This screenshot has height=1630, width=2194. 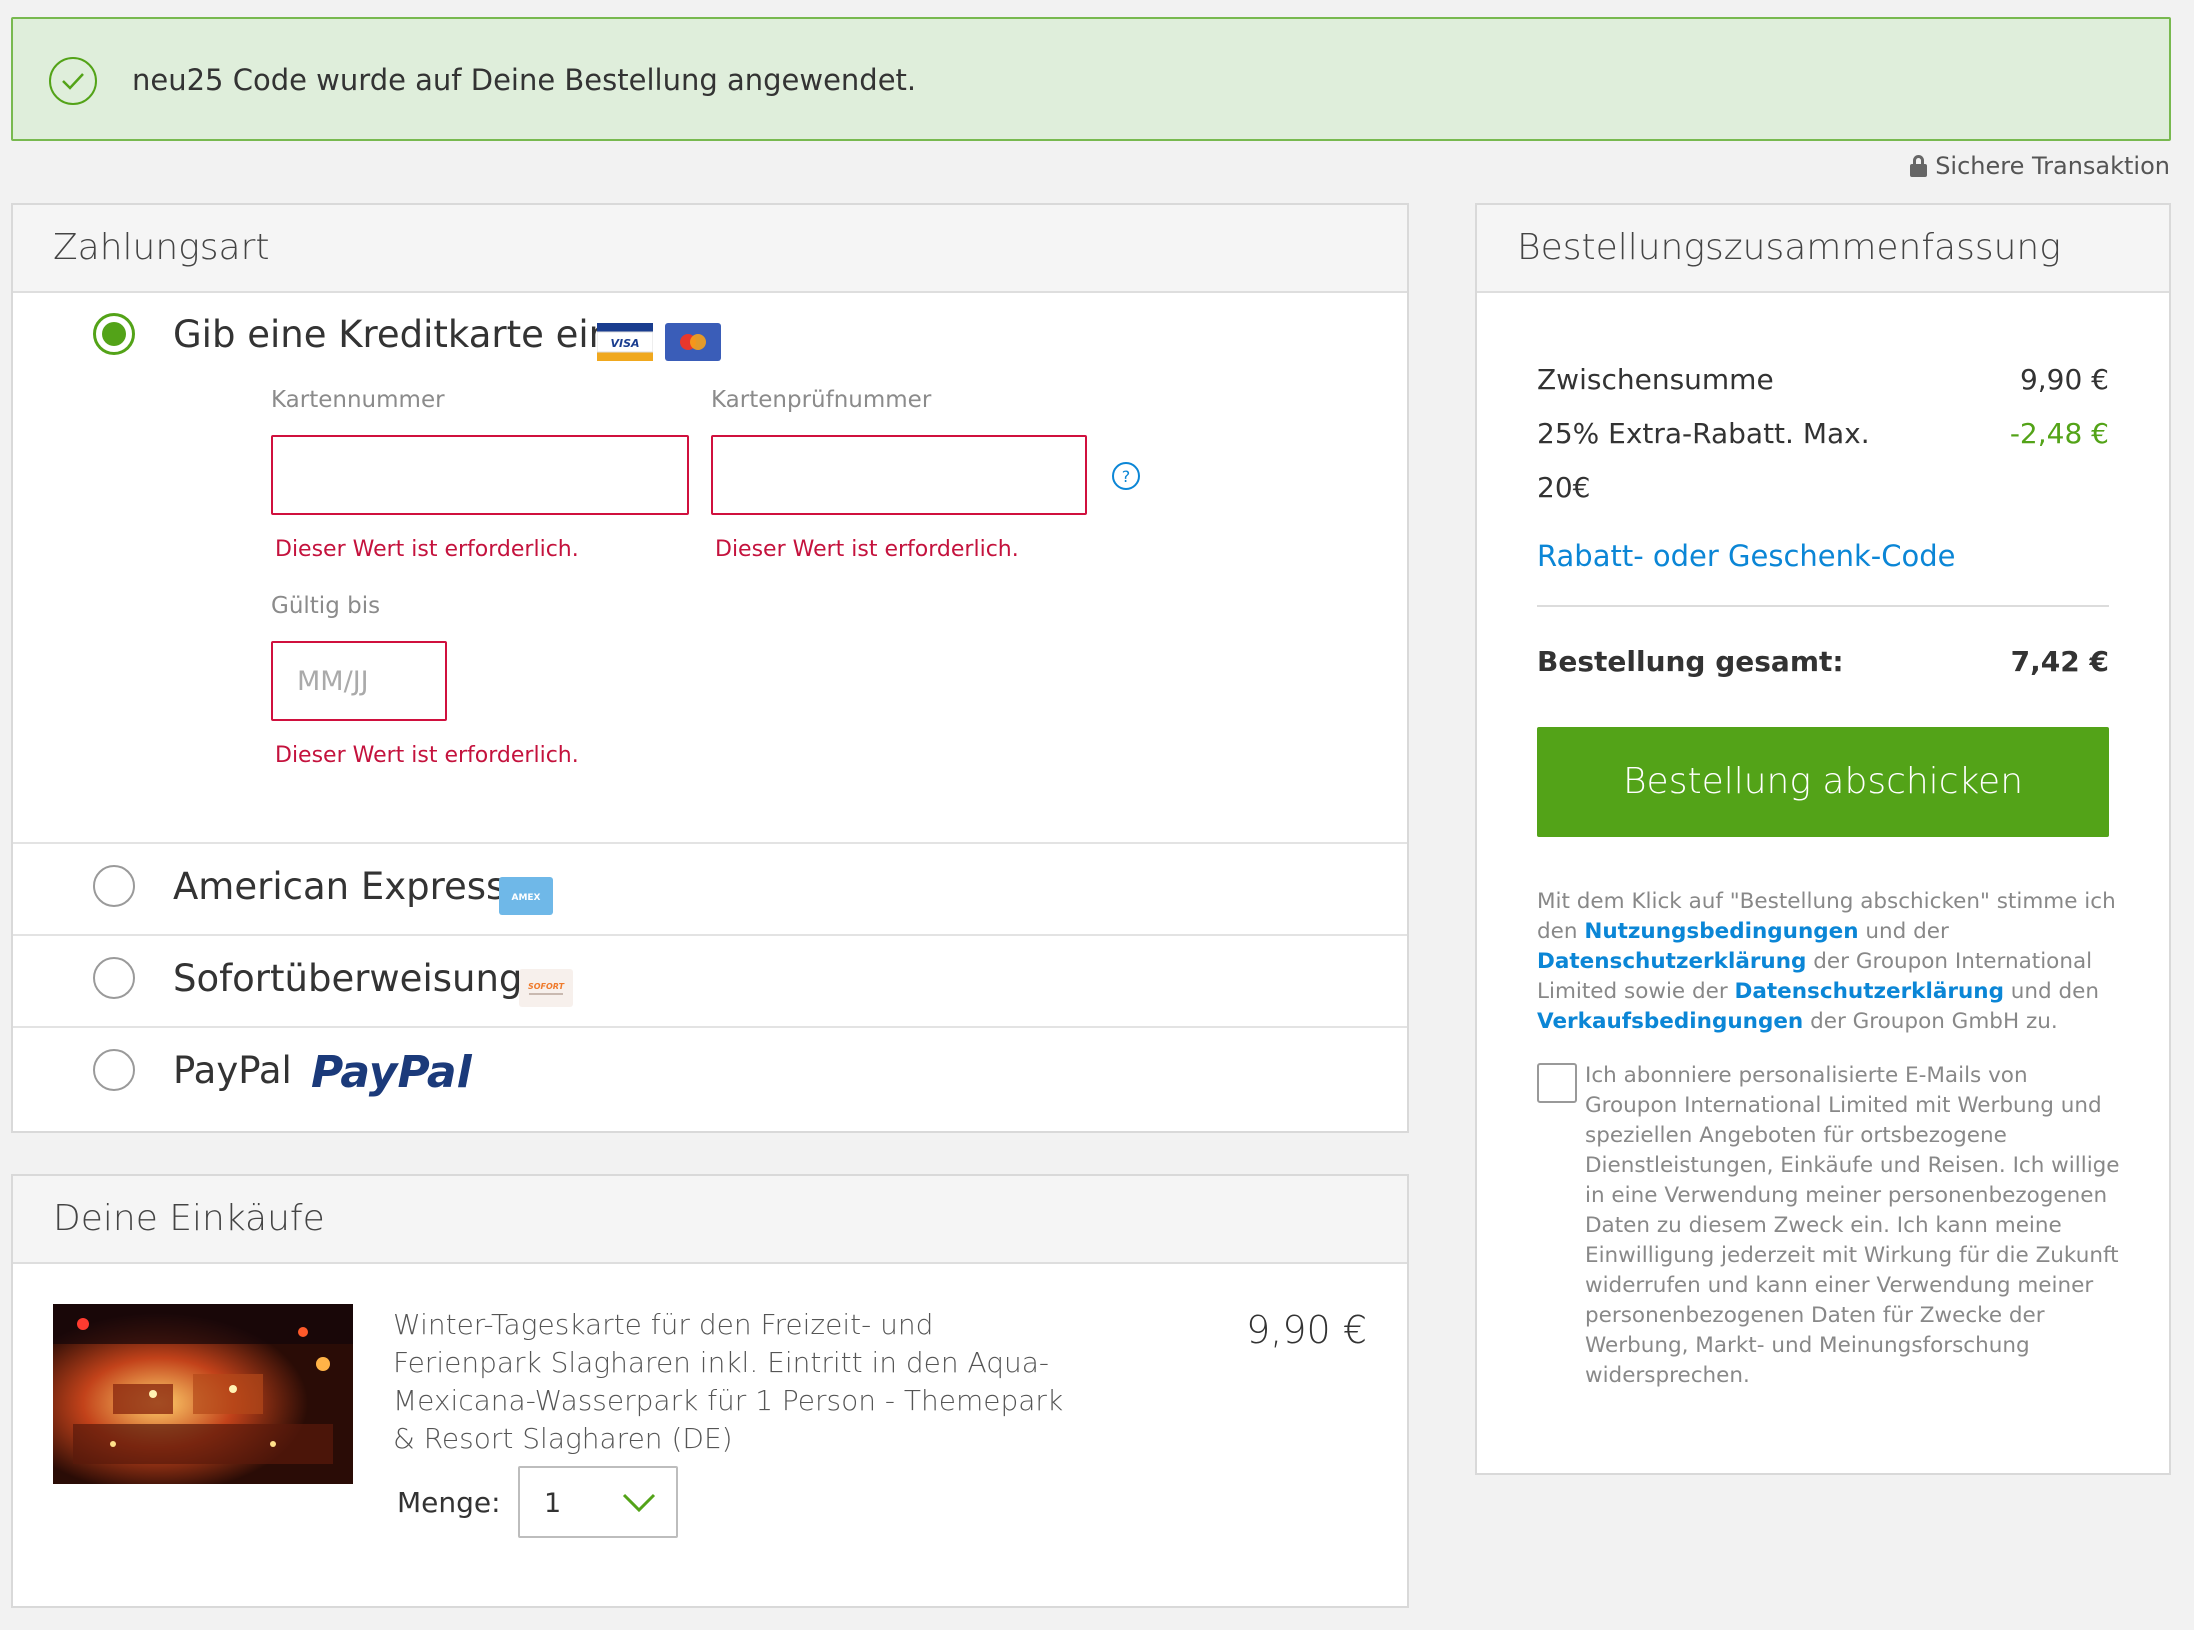 What do you see at coordinates (73, 81) in the screenshot?
I see `check-circle-icon` at bounding box center [73, 81].